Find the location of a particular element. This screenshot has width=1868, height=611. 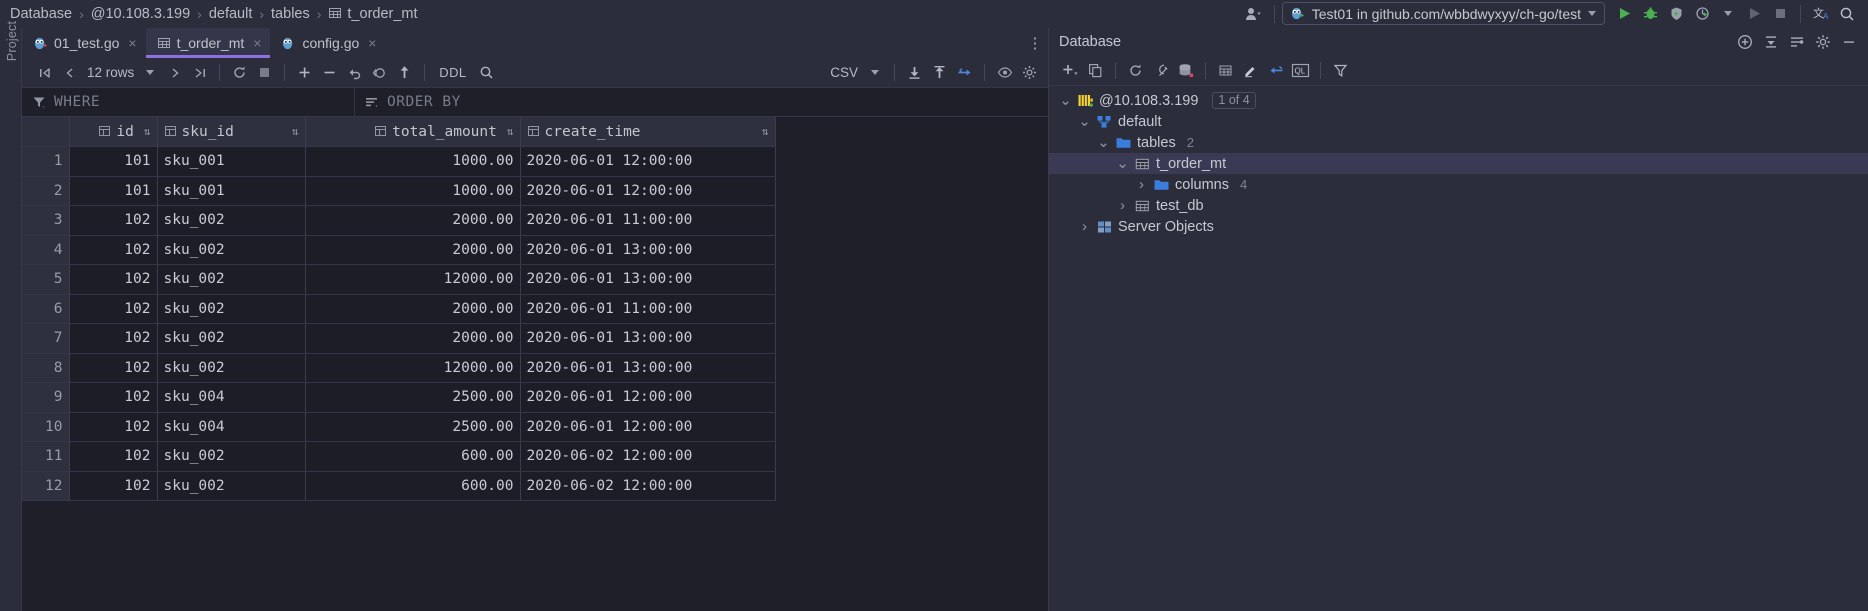

eye-icon is located at coordinates (1004, 73).